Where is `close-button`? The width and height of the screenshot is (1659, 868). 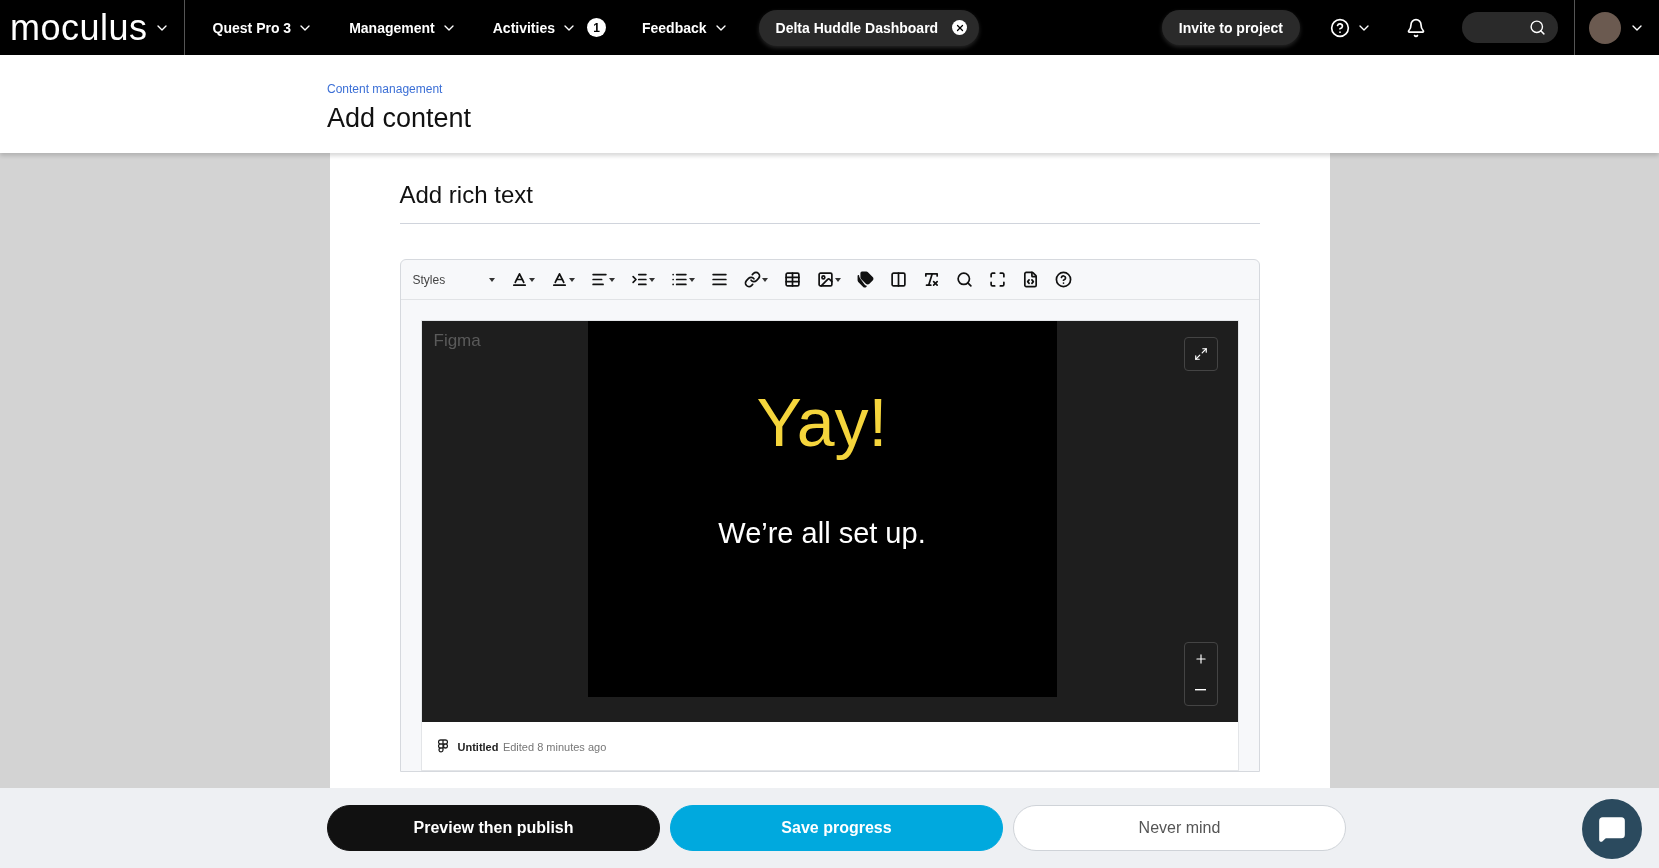 close-button is located at coordinates (960, 27).